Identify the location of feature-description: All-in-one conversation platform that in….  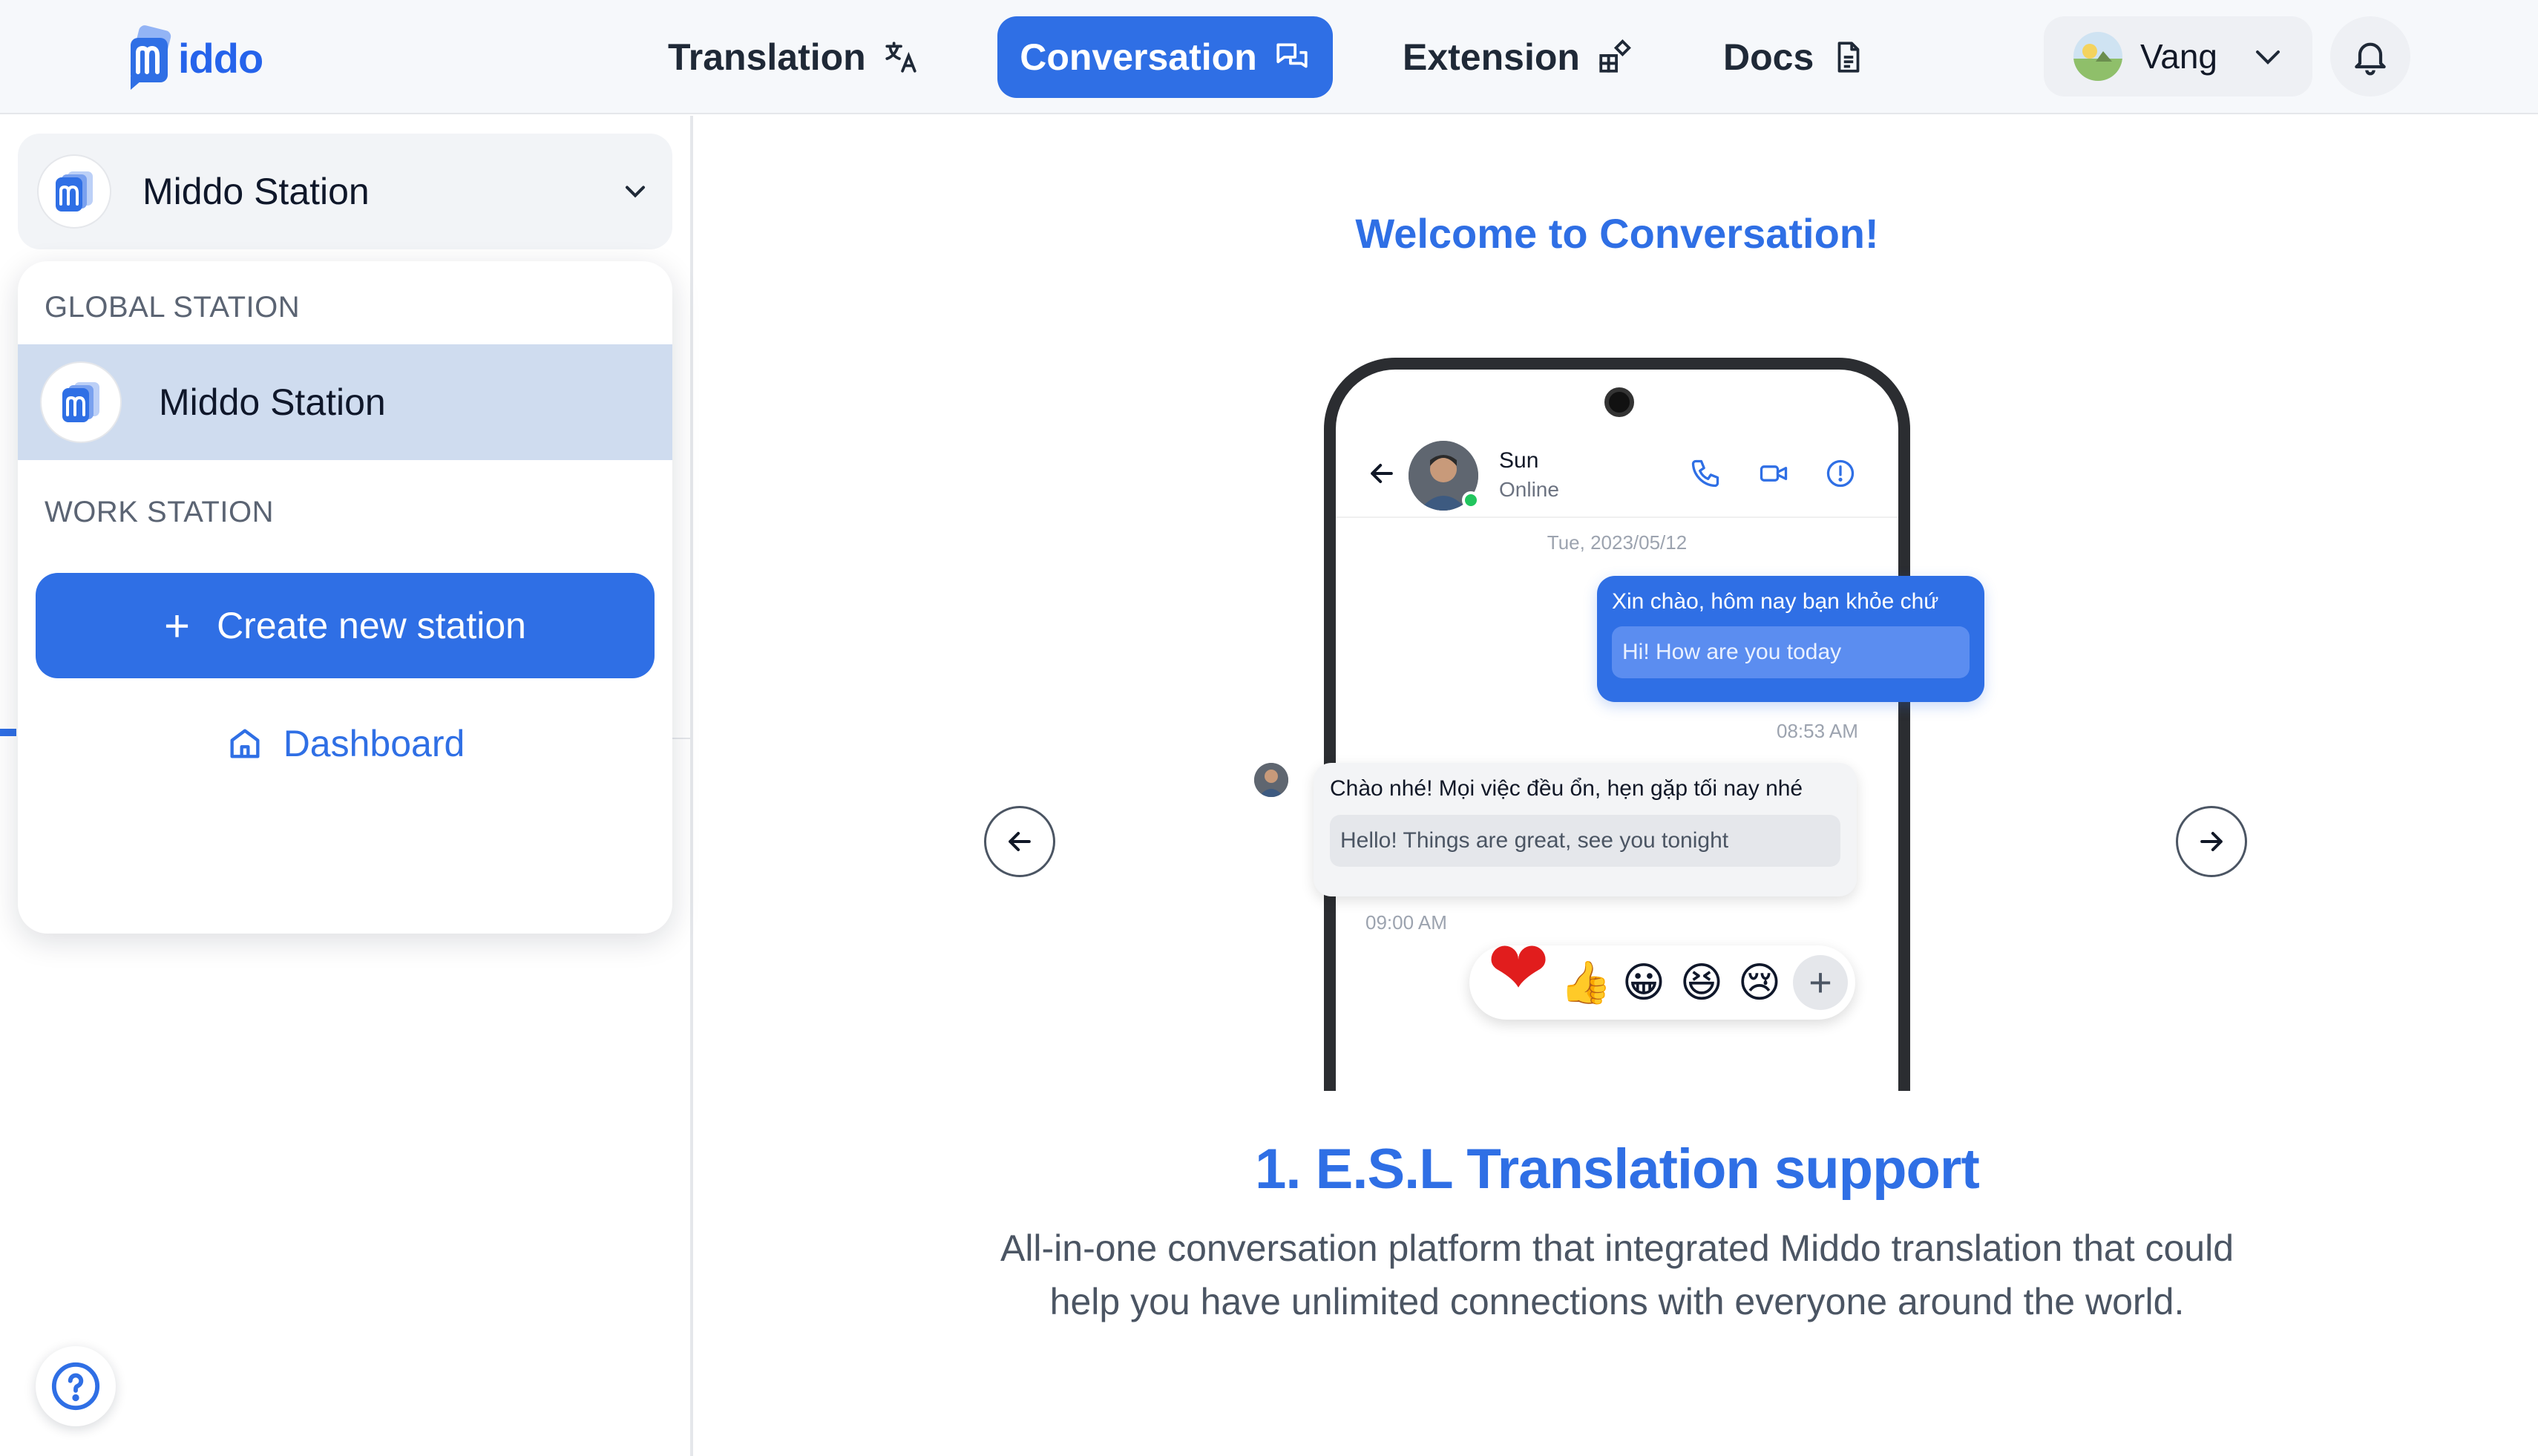
(1617, 1275).